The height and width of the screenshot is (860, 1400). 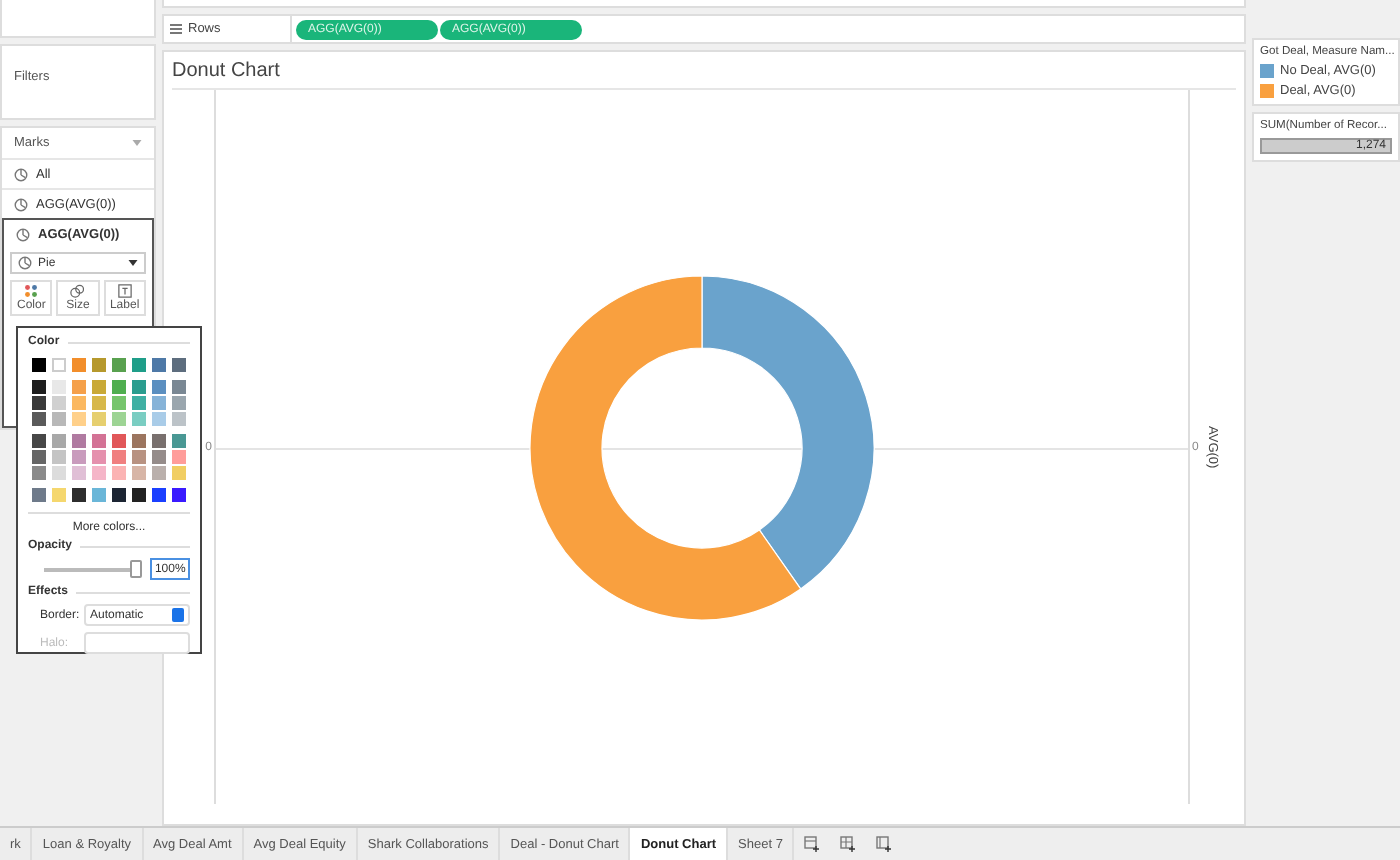 What do you see at coordinates (176, 29) in the screenshot?
I see `rows-icon` at bounding box center [176, 29].